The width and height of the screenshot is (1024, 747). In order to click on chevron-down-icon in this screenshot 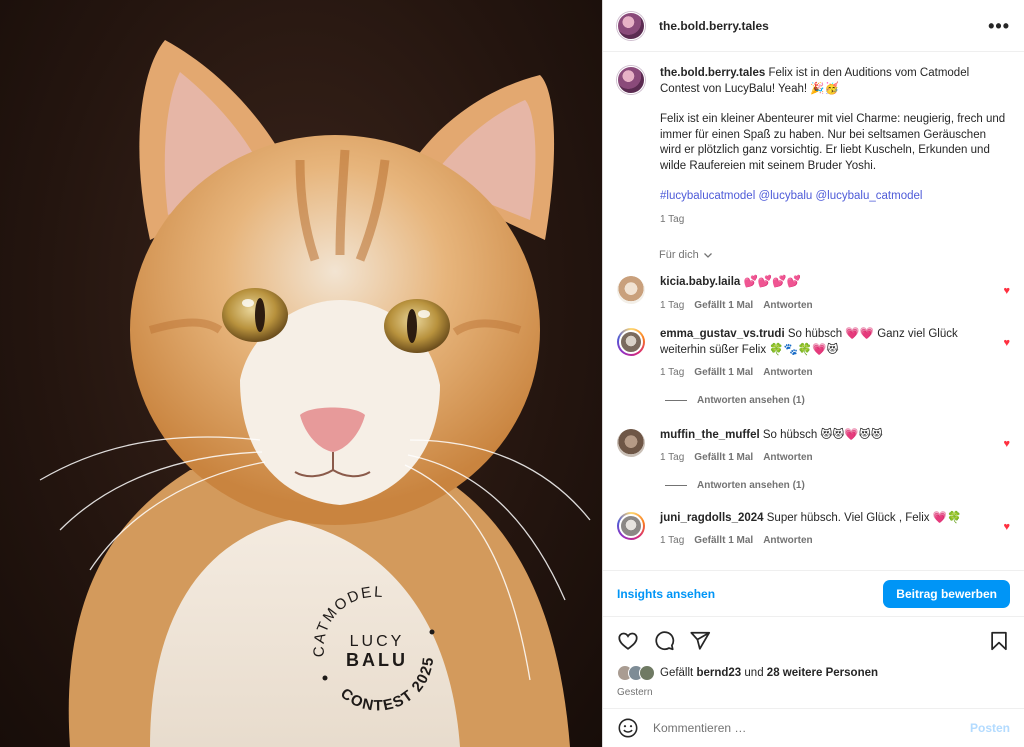, I will do `click(707, 255)`.